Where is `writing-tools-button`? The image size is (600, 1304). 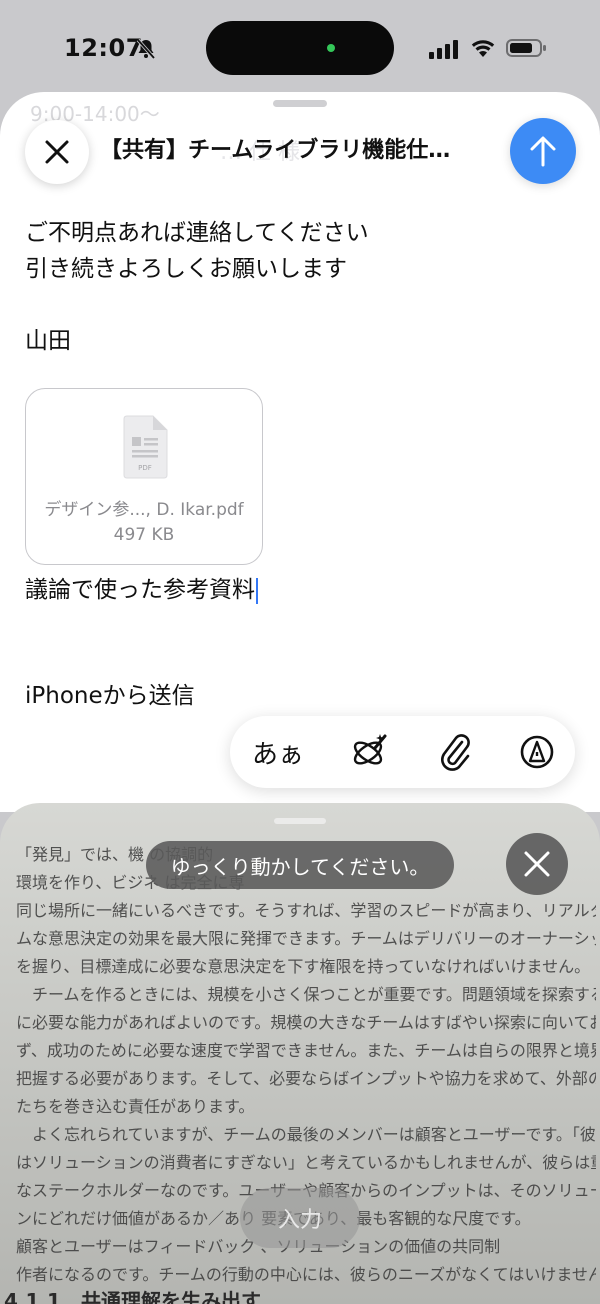 writing-tools-button is located at coordinates (369, 752).